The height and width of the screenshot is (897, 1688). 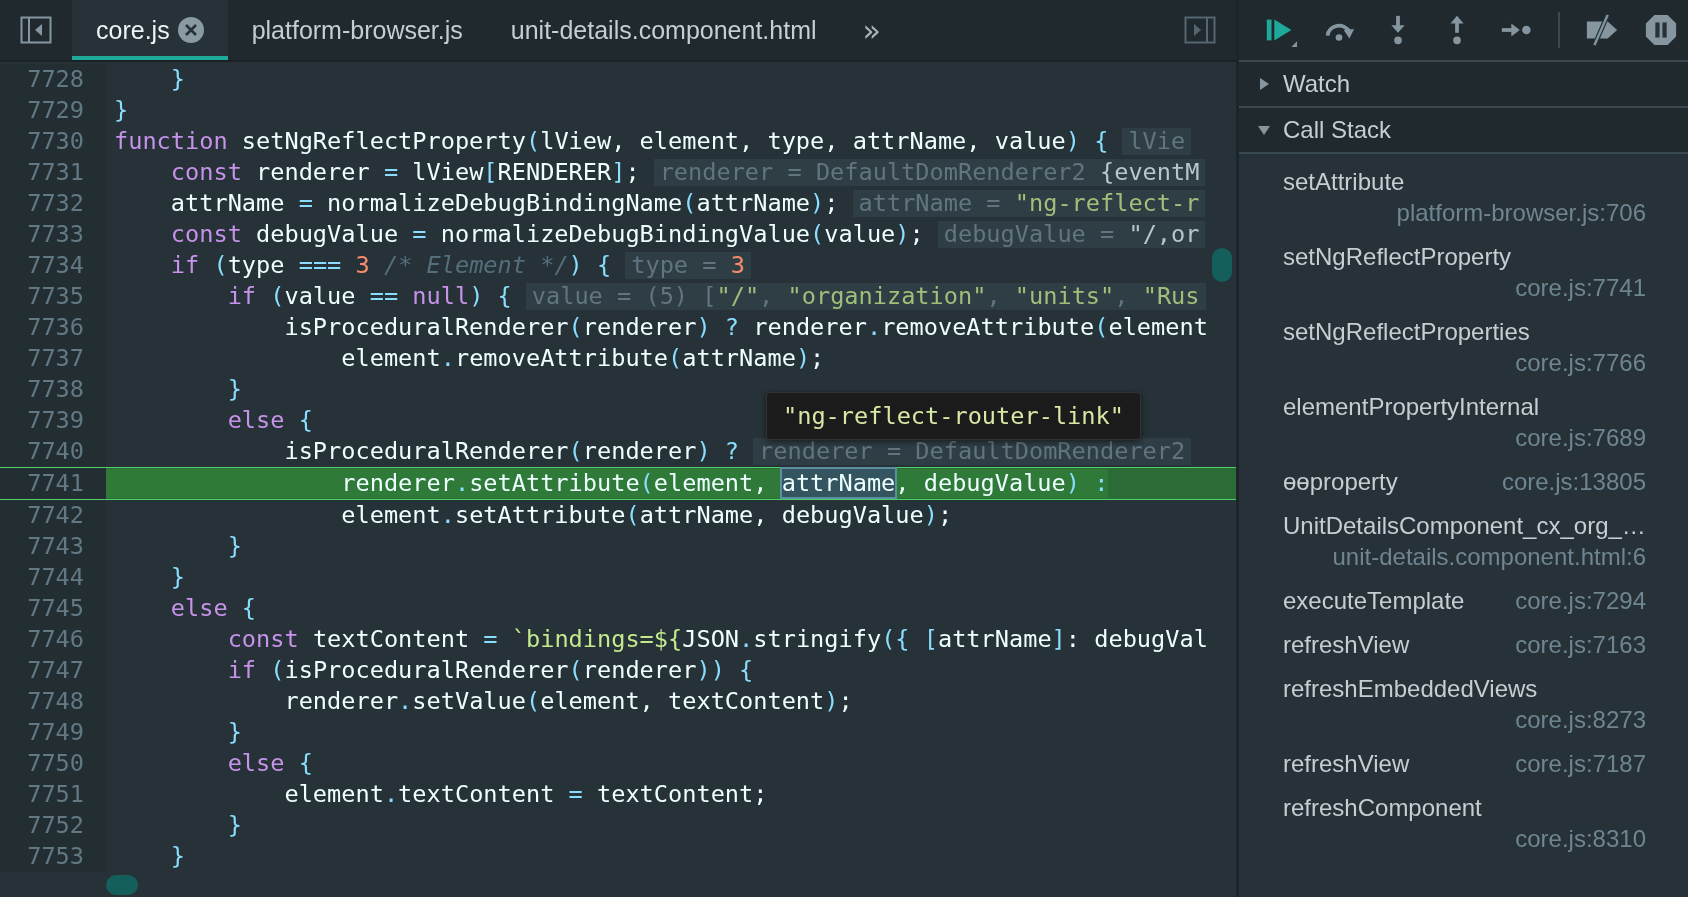 I want to click on code-line: if (type === 3 /* Element */) {, so click(x=390, y=265).